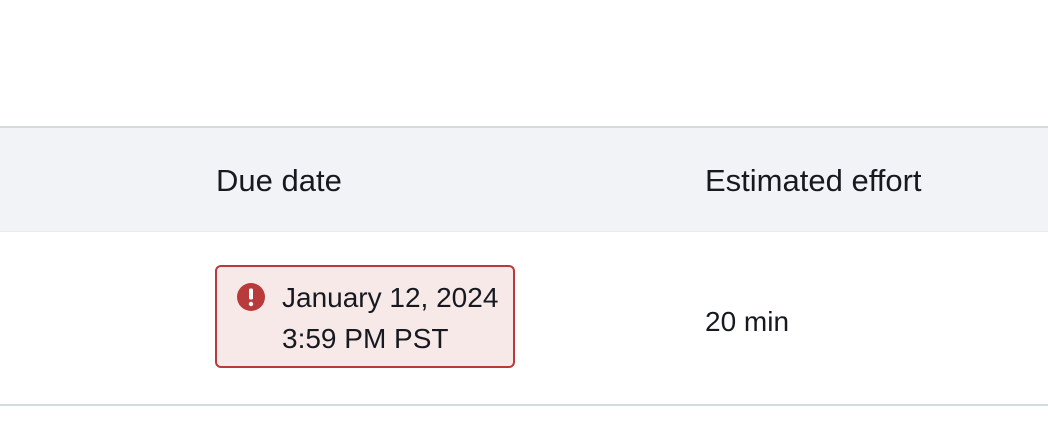 This screenshot has height=424, width=1048. Describe the element at coordinates (747, 321) in the screenshot. I see `estimated-effort-value: 20 min` at that location.